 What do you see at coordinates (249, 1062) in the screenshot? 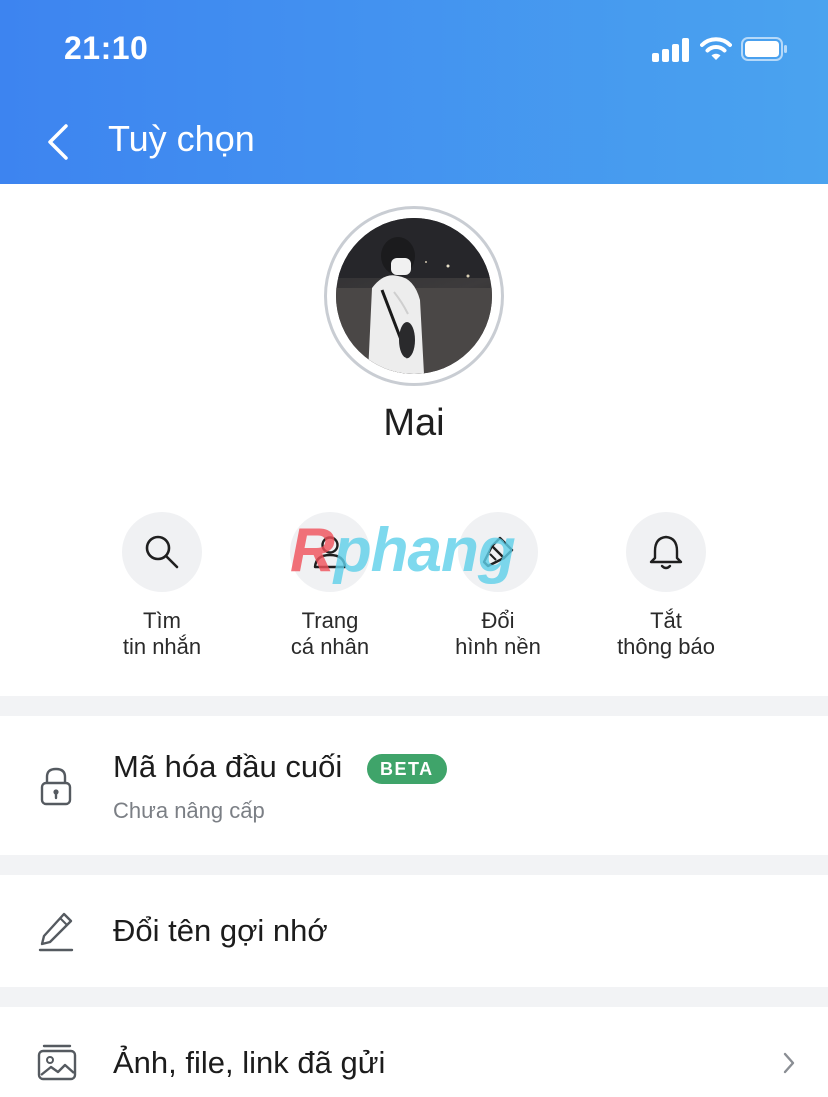
I see `media-label: Ảnh, file, link đã gửi` at bounding box center [249, 1062].